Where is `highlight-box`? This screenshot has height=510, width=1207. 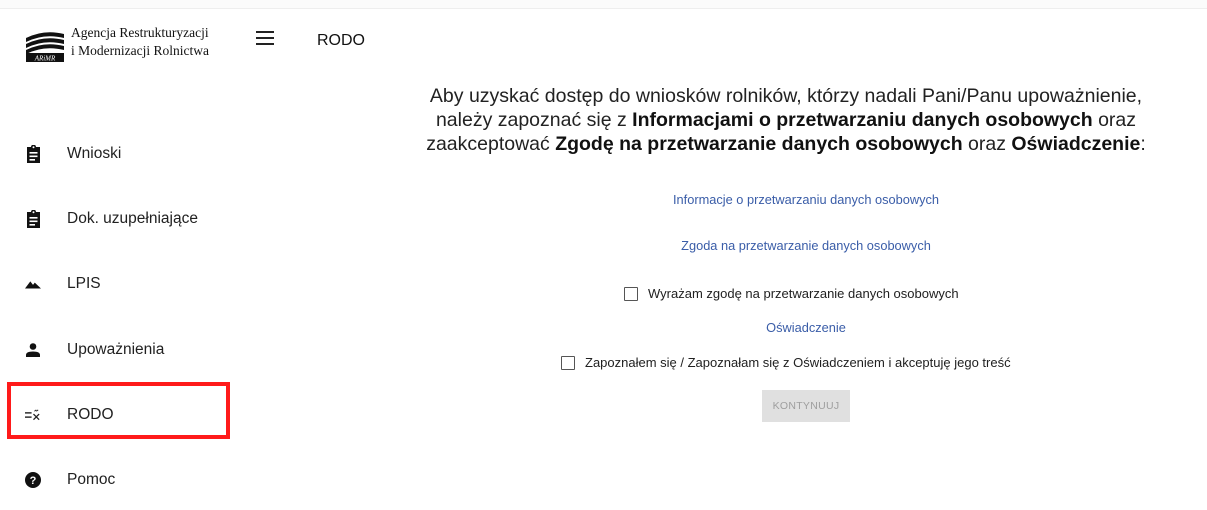
highlight-box is located at coordinates (118, 410).